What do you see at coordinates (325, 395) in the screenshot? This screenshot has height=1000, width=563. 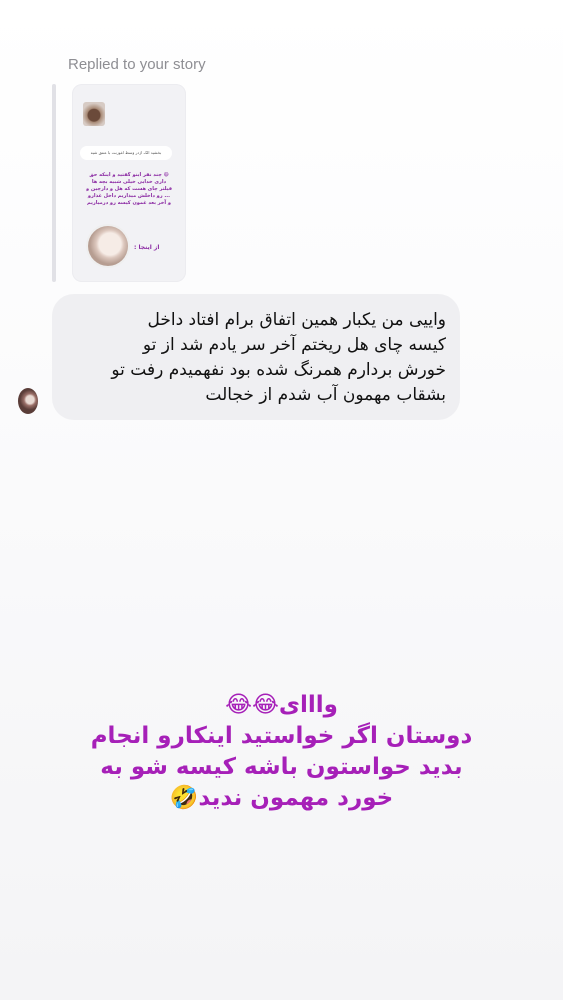 I see `message-line: بشقاب مهمون آب شدم از خجالت` at bounding box center [325, 395].